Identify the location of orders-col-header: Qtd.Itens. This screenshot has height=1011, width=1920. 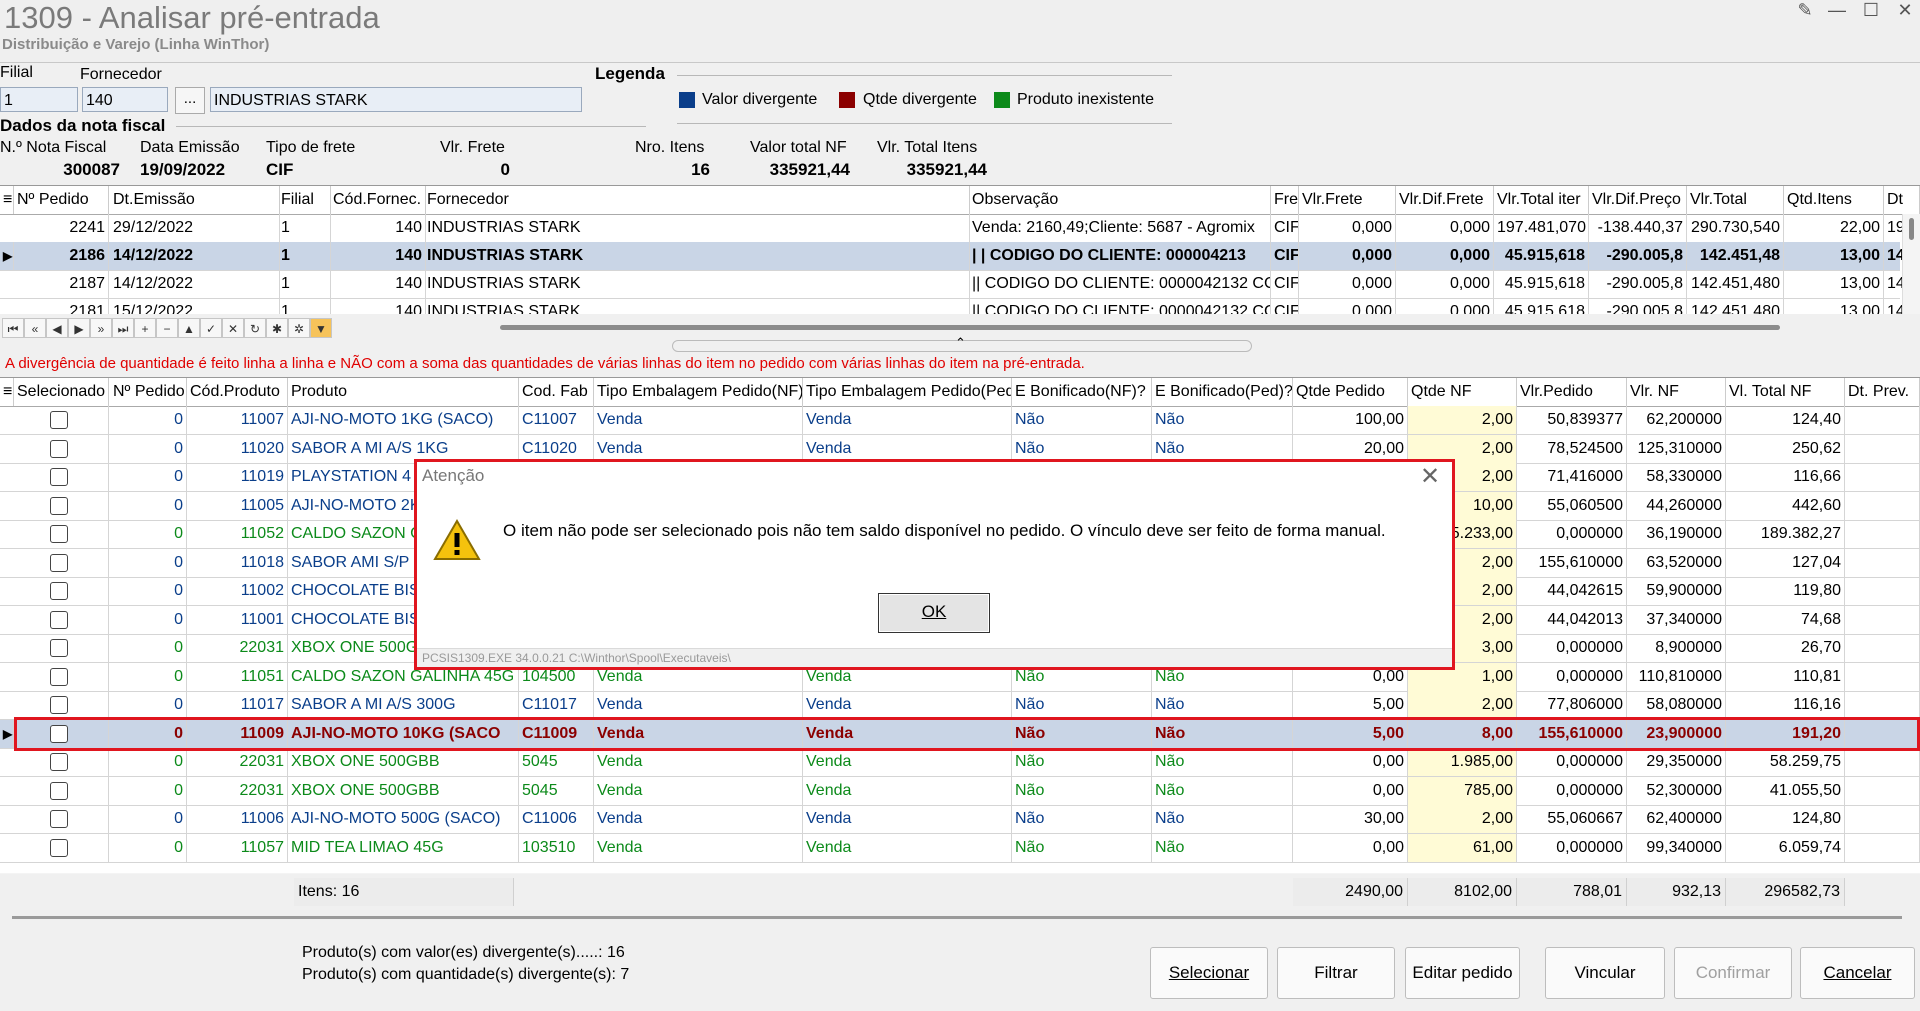
(1834, 200).